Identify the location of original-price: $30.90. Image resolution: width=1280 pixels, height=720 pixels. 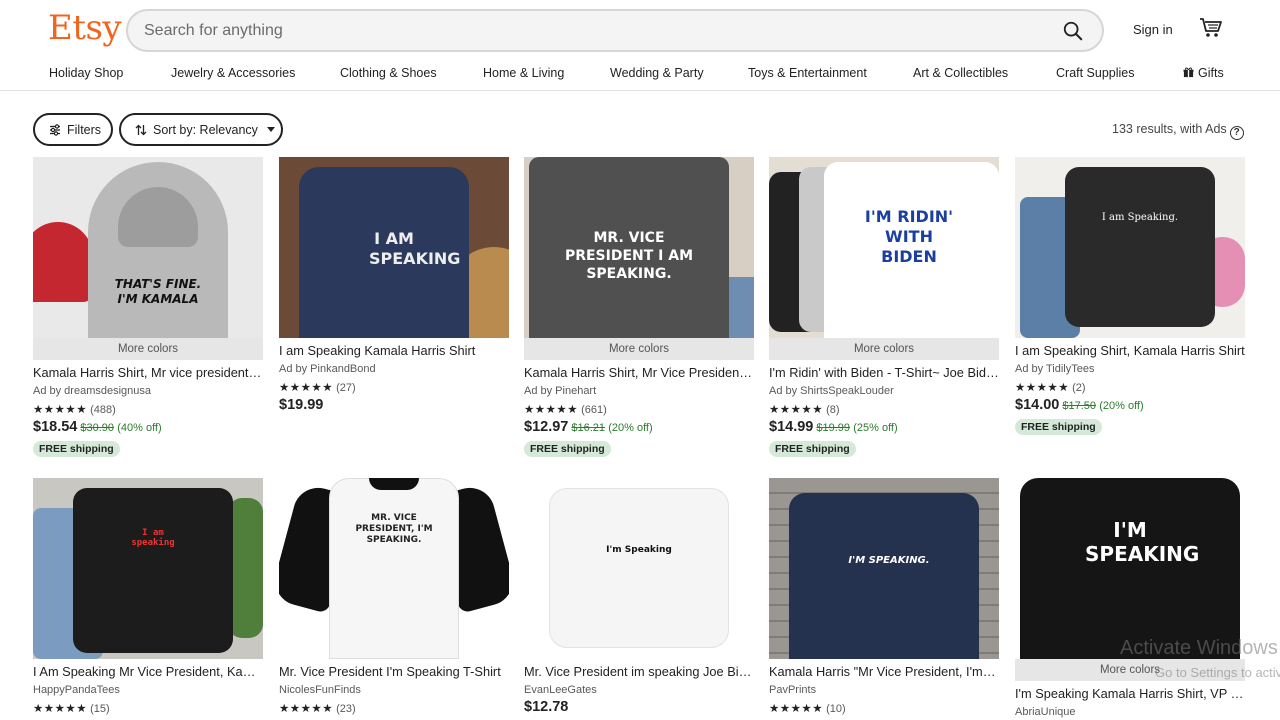
(97, 428).